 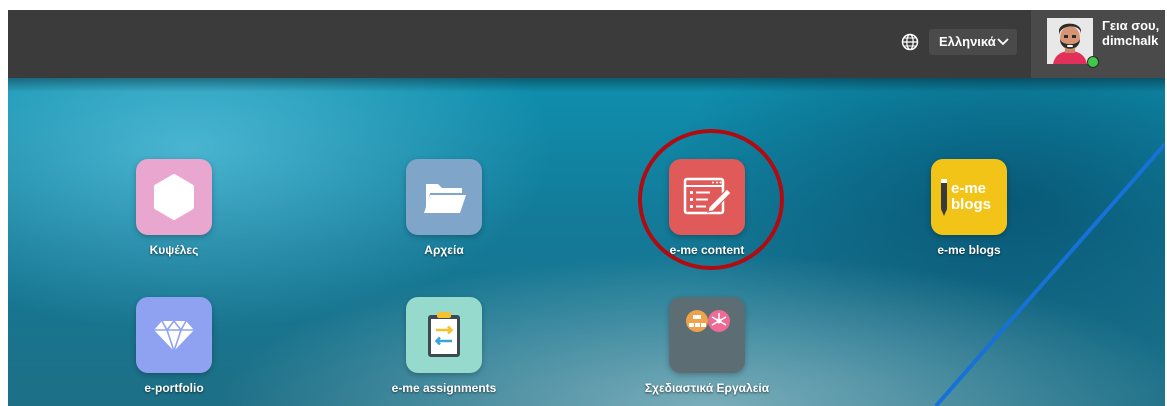 What do you see at coordinates (1003, 42) in the screenshot?
I see `chevron-down-icon` at bounding box center [1003, 42].